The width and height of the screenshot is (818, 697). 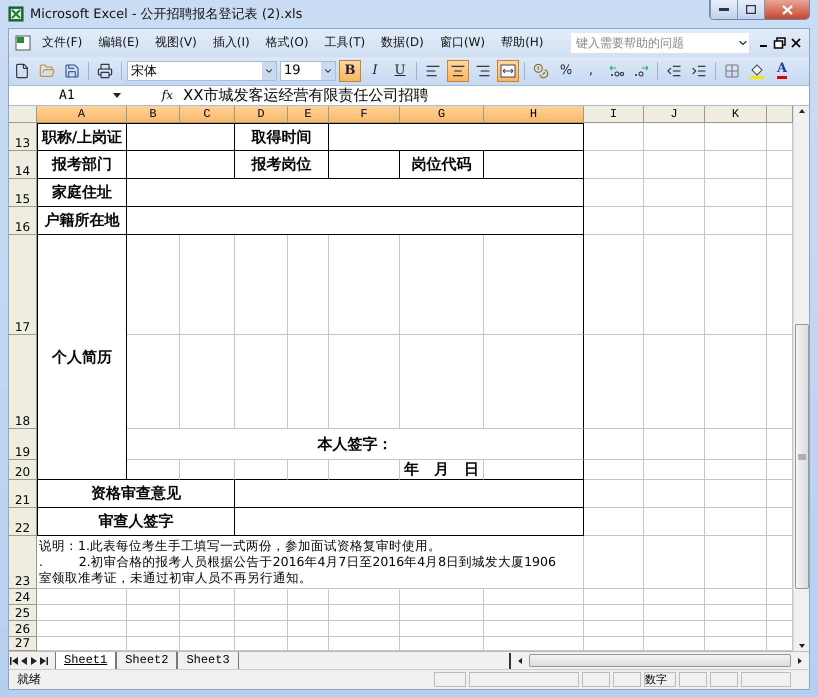 I want to click on row-header: 24, so click(x=23, y=597).